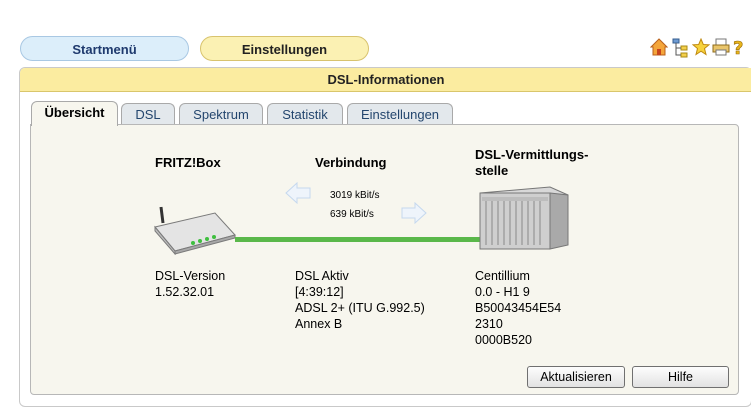  I want to click on help-icon: ?, so click(739, 47).